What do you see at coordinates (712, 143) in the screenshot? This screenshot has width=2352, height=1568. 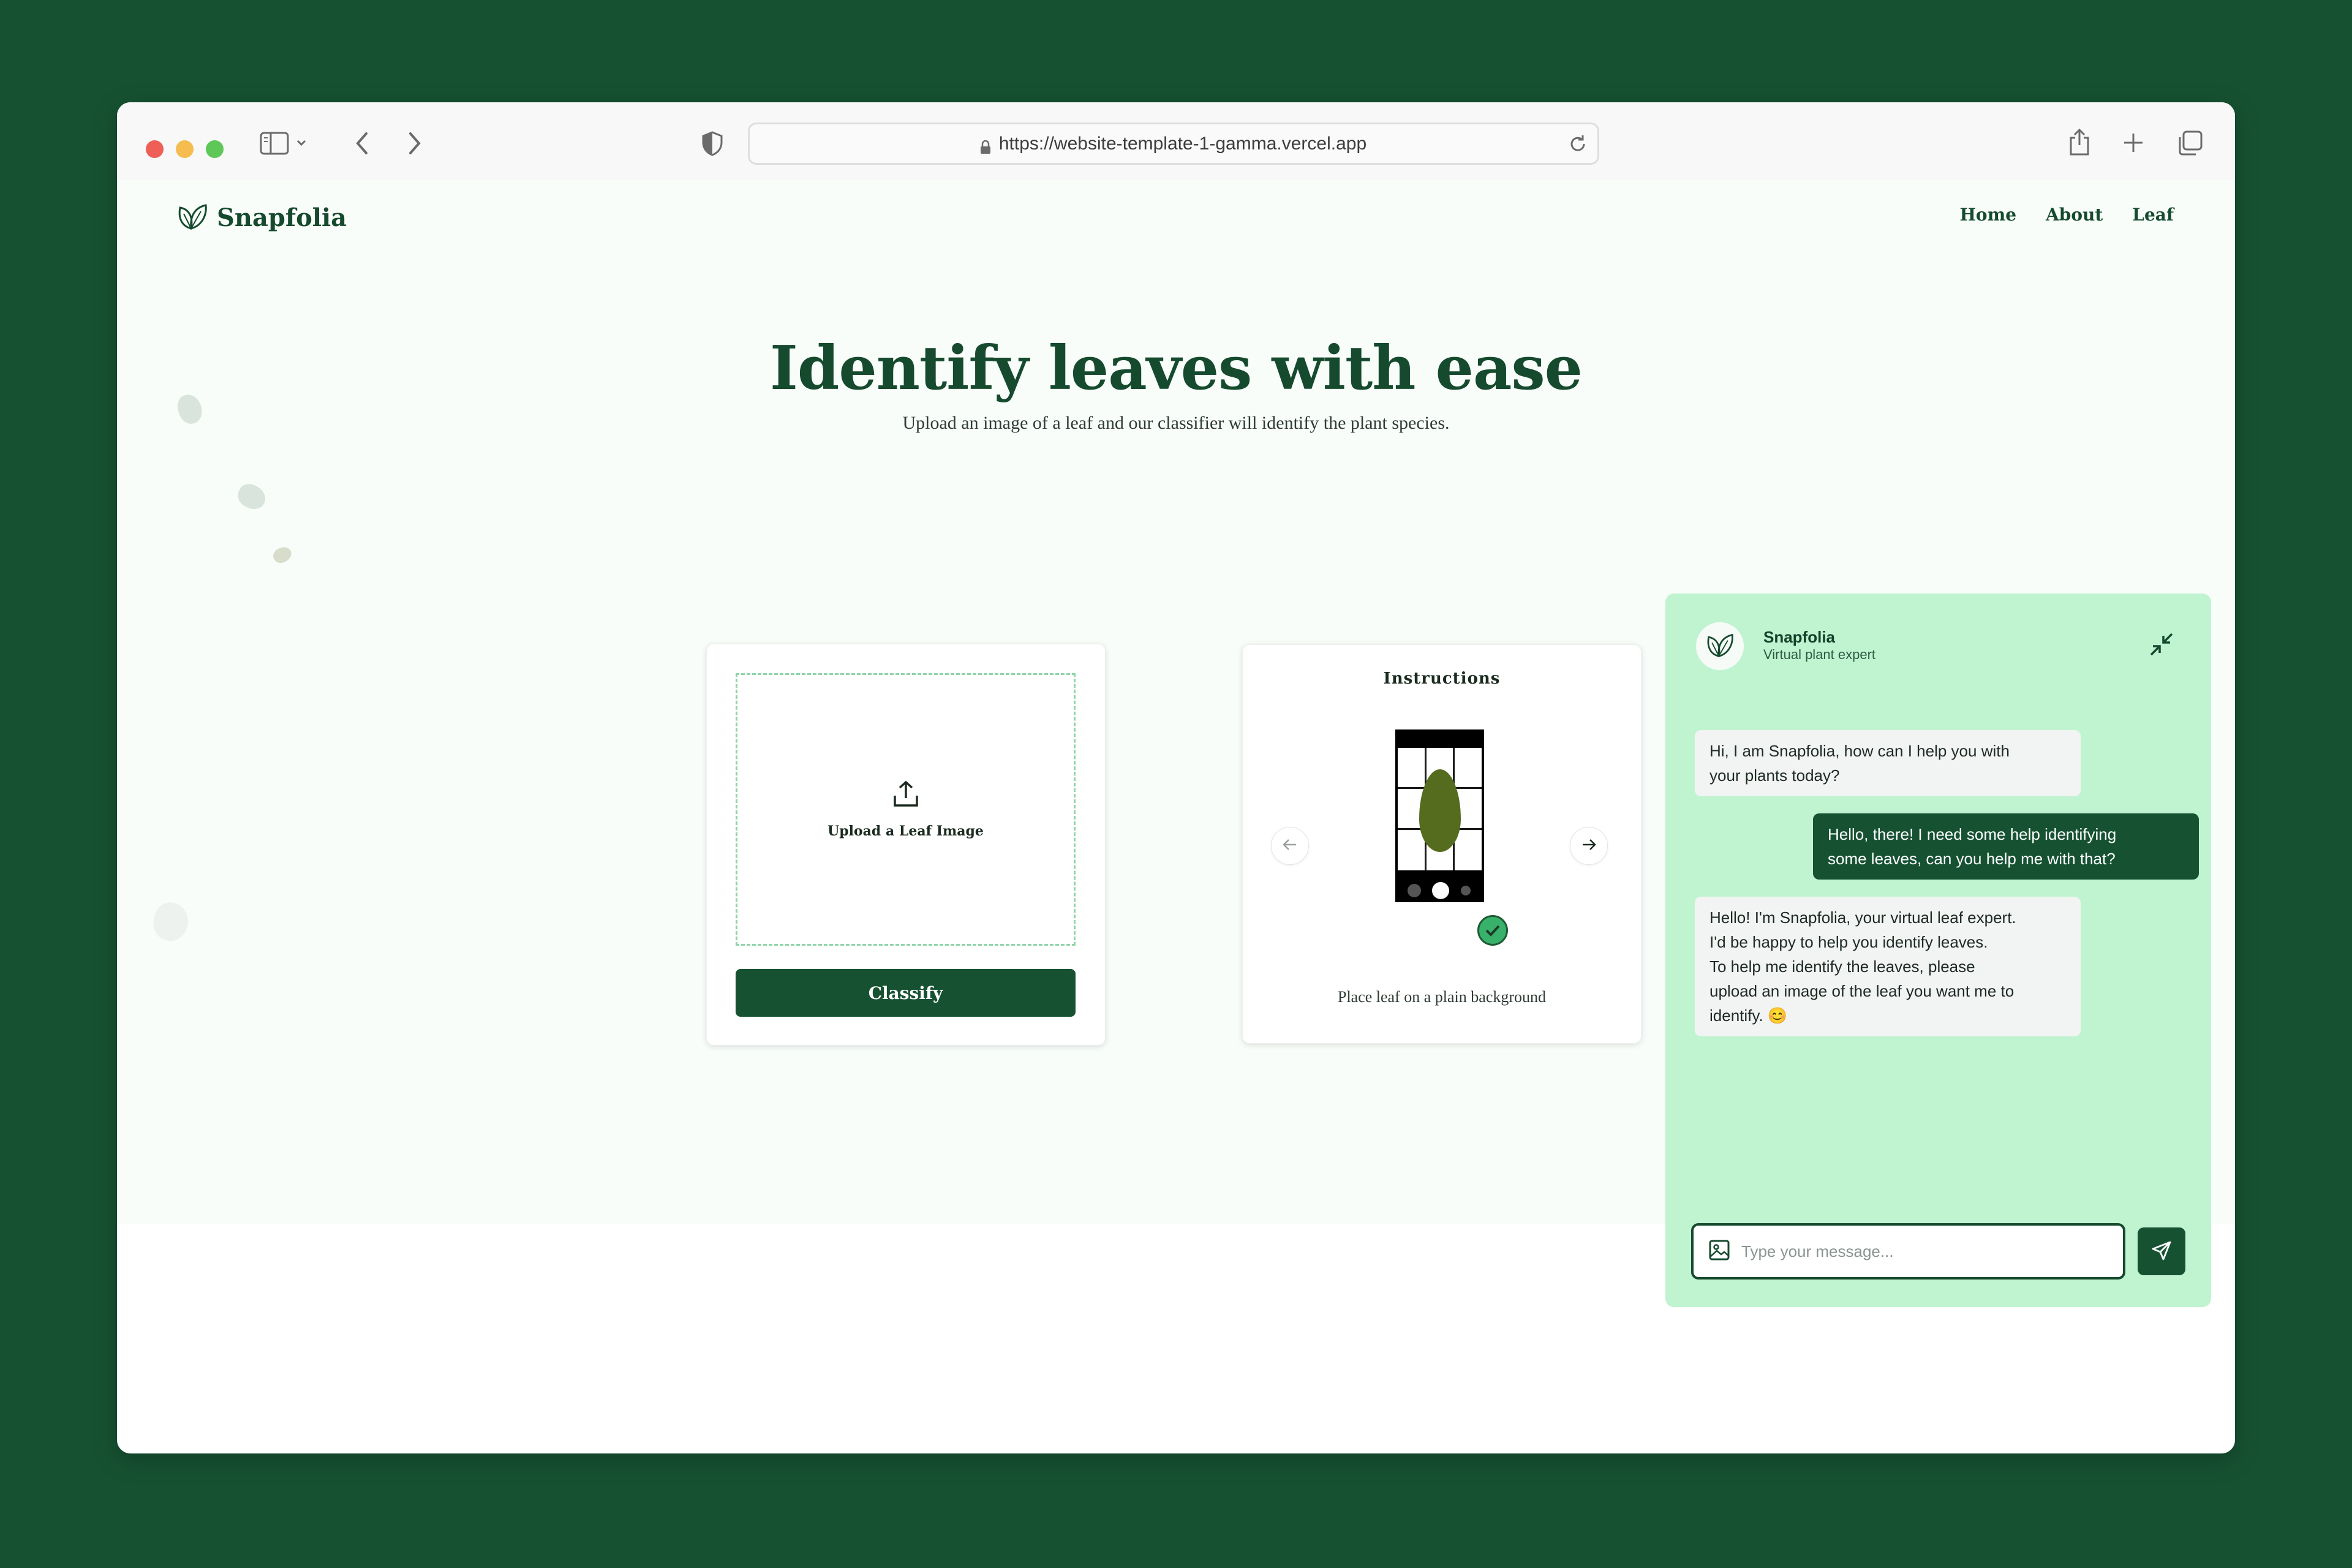 I see `privacy-shield-icon` at bounding box center [712, 143].